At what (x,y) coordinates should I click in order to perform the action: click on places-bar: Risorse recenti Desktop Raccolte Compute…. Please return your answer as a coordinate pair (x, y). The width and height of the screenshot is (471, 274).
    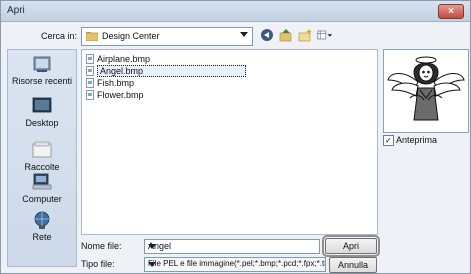
    Looking at the image, I should click on (42, 158).